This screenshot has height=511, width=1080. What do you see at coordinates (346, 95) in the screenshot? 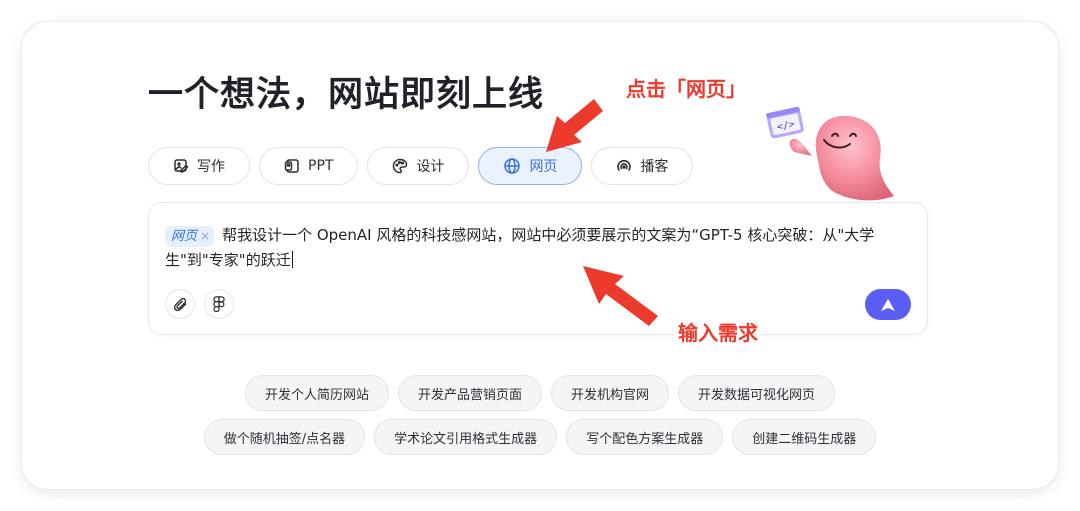
I see `page-headline: 一个想法，网站即刻上线` at bounding box center [346, 95].